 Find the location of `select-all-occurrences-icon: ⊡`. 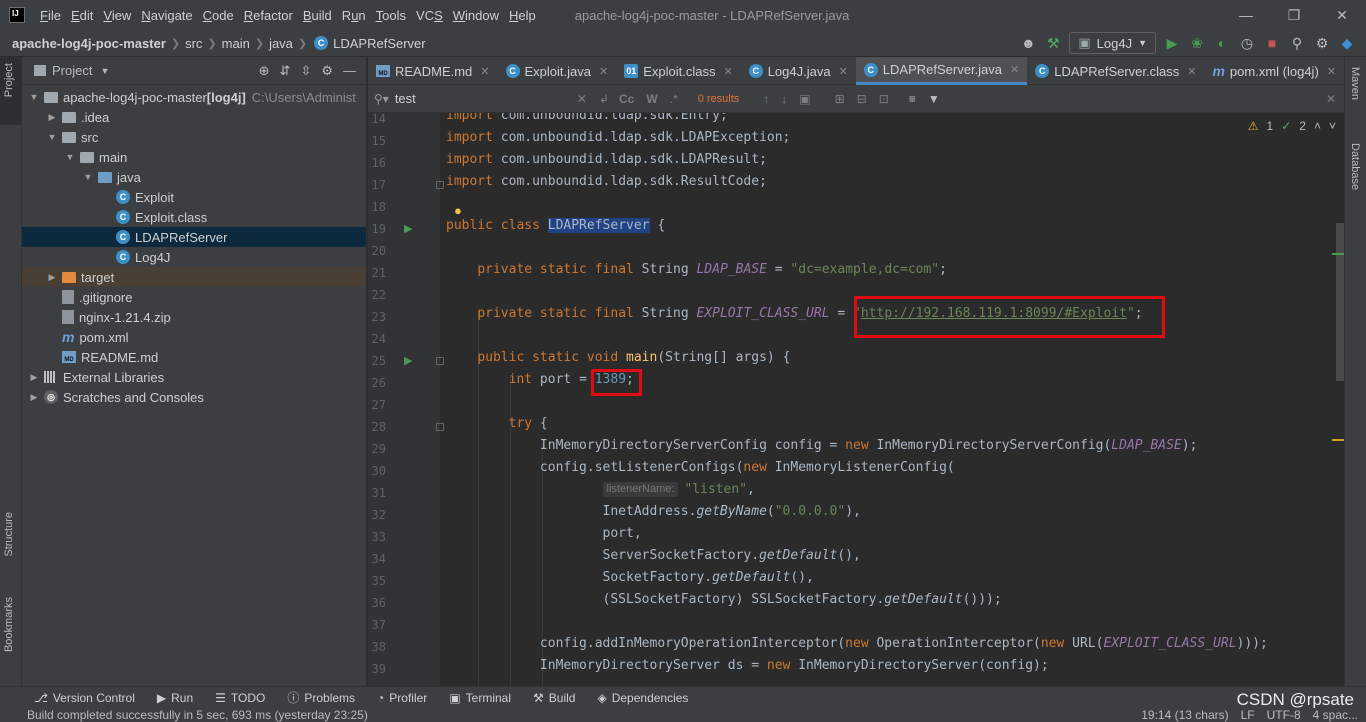

select-all-occurrences-icon: ⊡ is located at coordinates (884, 99).